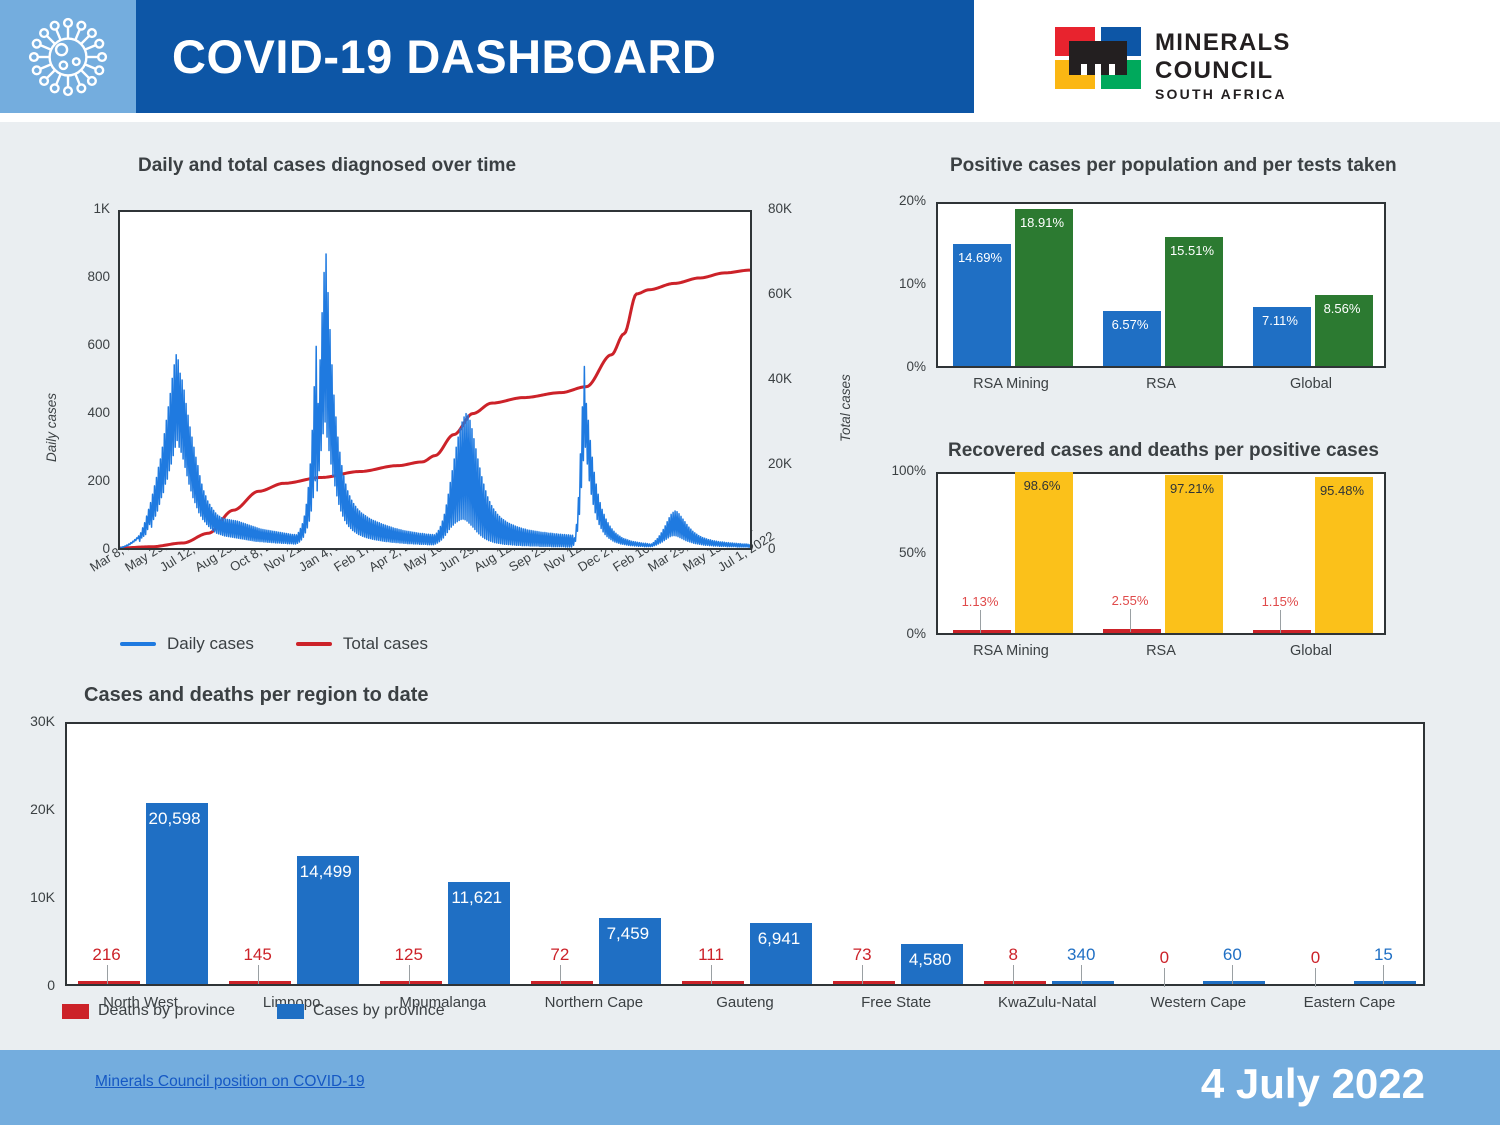 Image resolution: width=1500 pixels, height=1125 pixels. What do you see at coordinates (257, 954) in the screenshot?
I see `region-chart-bar-label: 145` at bounding box center [257, 954].